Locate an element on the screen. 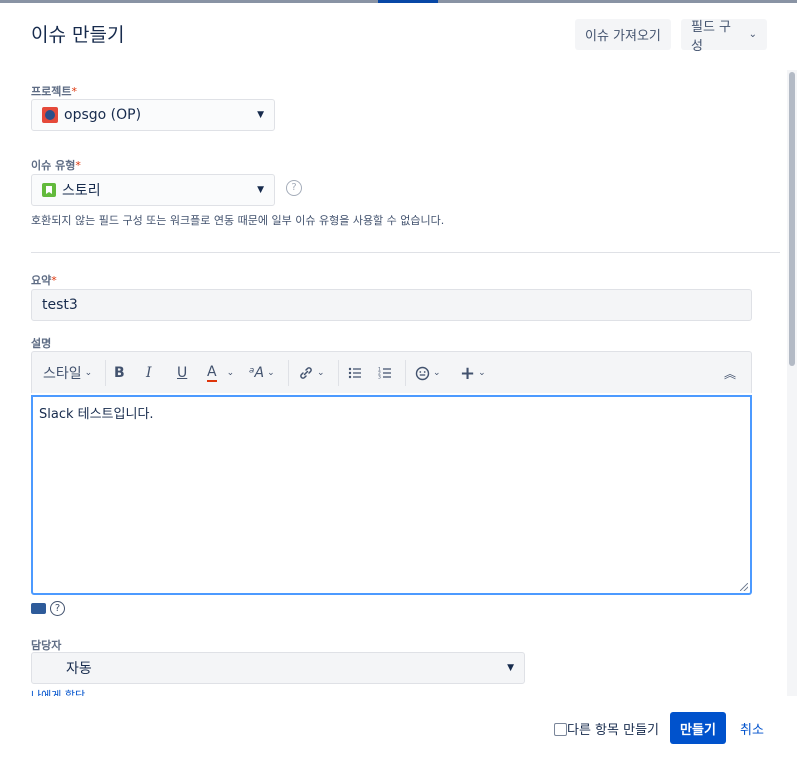 This screenshot has height=757, width=797. numbered-list-icon: 123 is located at coordinates (384, 374).